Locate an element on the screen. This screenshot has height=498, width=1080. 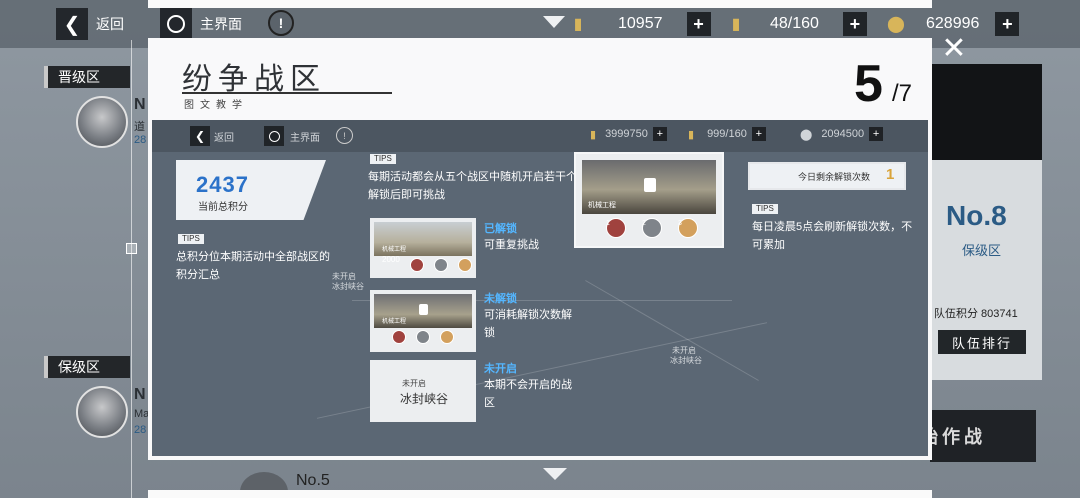
unlocked-label: 已解锁 is located at coordinates (500, 229).